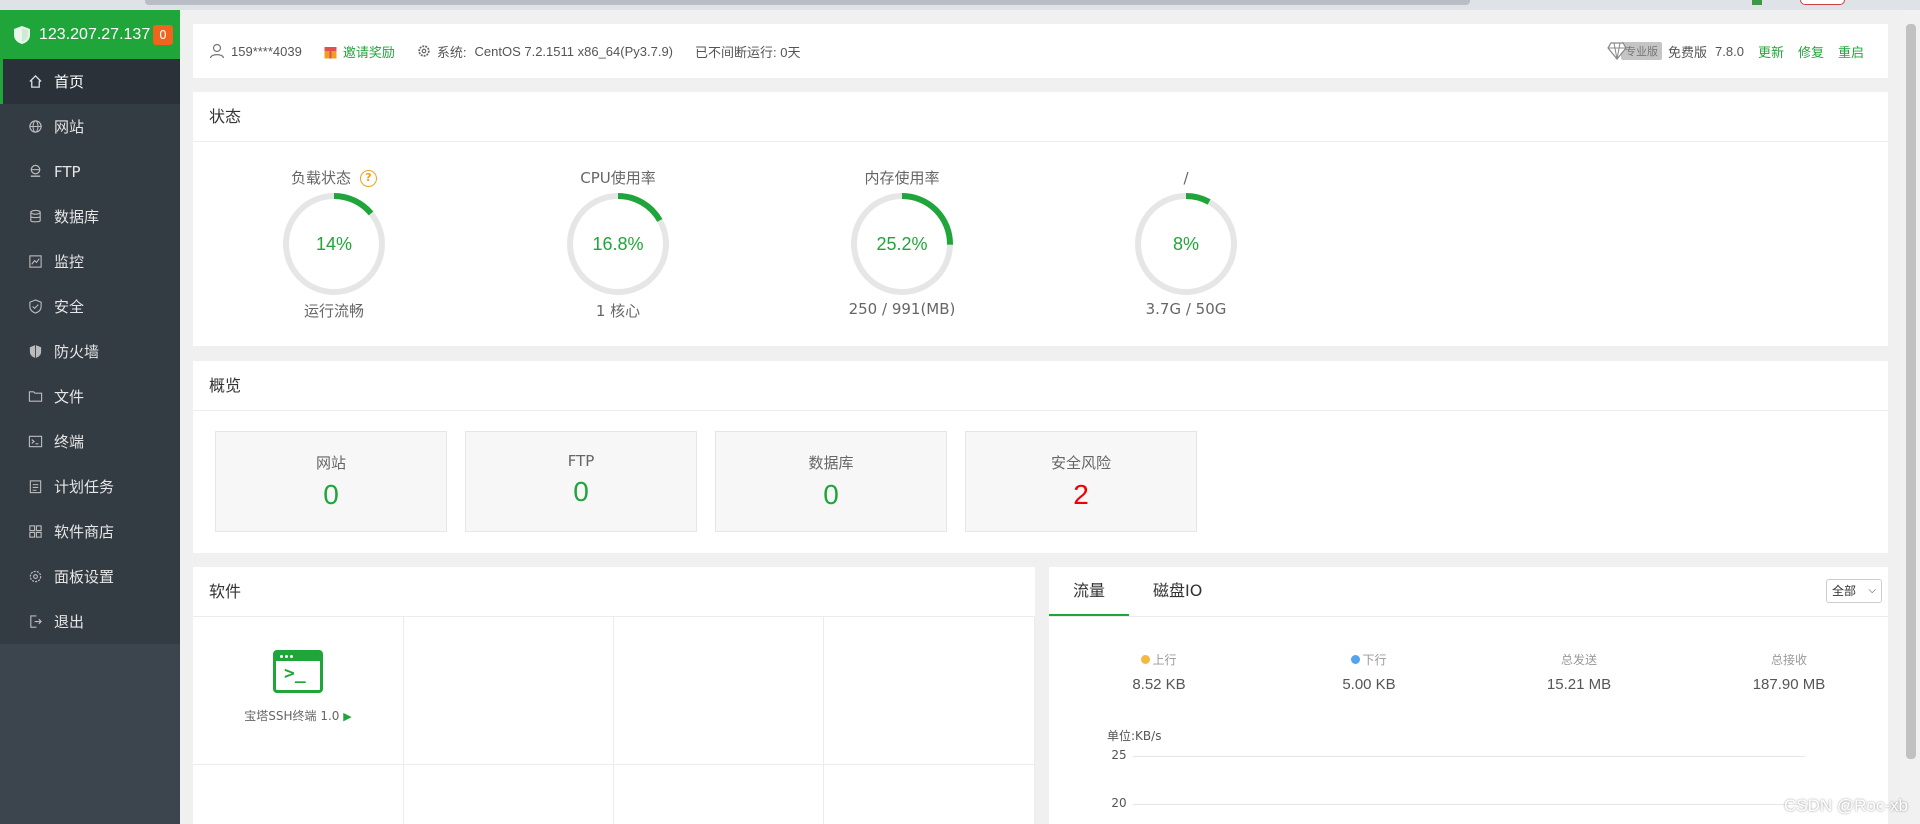 This screenshot has width=1920, height=824. What do you see at coordinates (35, 352) in the screenshot?
I see `firewall-icon` at bounding box center [35, 352].